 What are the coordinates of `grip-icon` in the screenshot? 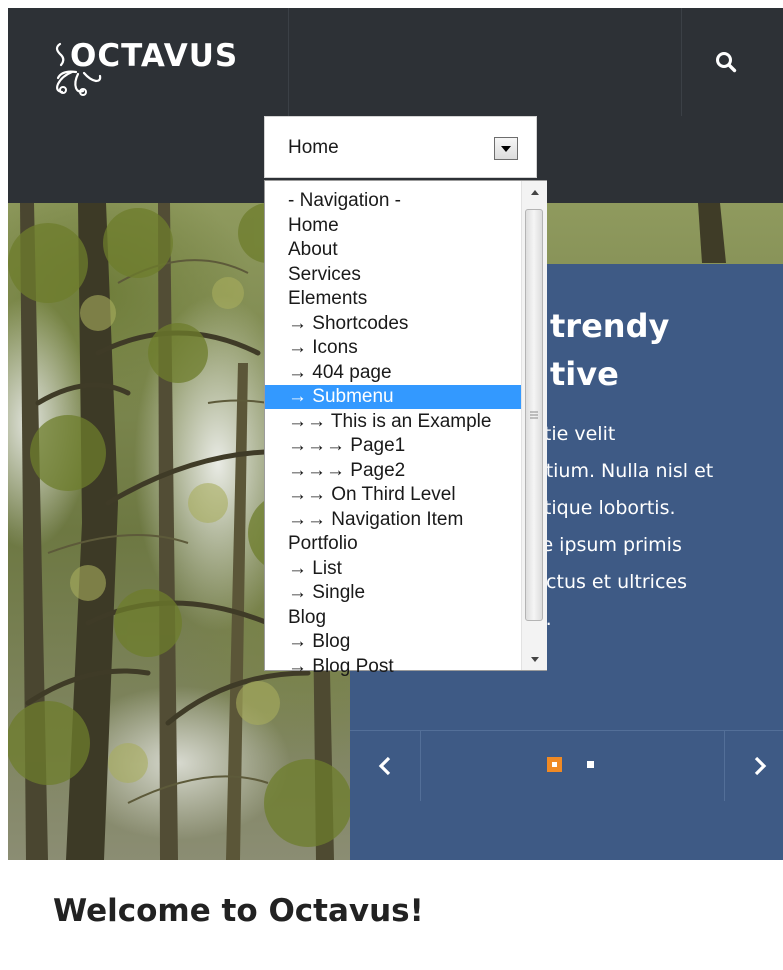 It's located at (534, 415).